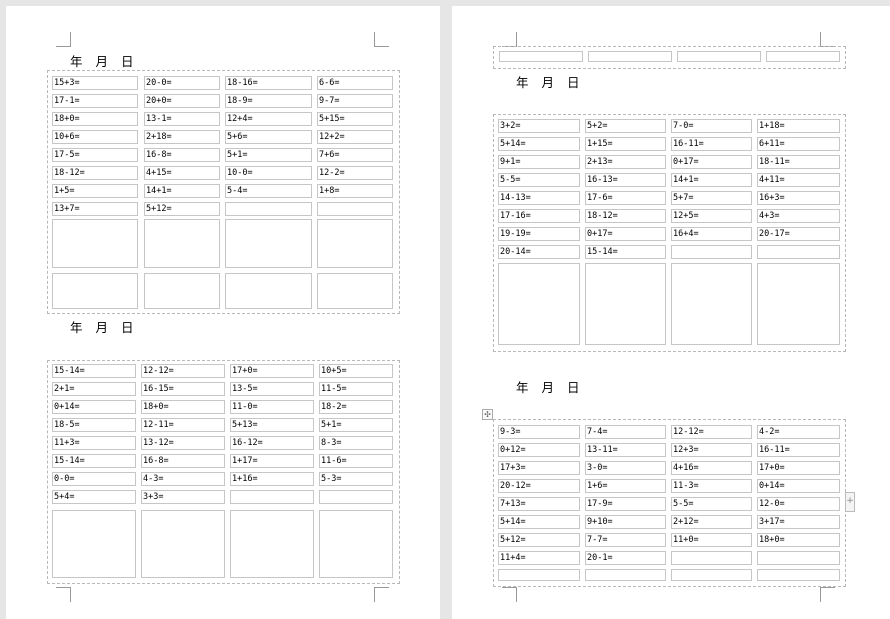 This screenshot has width=890, height=619. Describe the element at coordinates (625, 198) in the screenshot. I see `problem-cell: 17-6=` at that location.